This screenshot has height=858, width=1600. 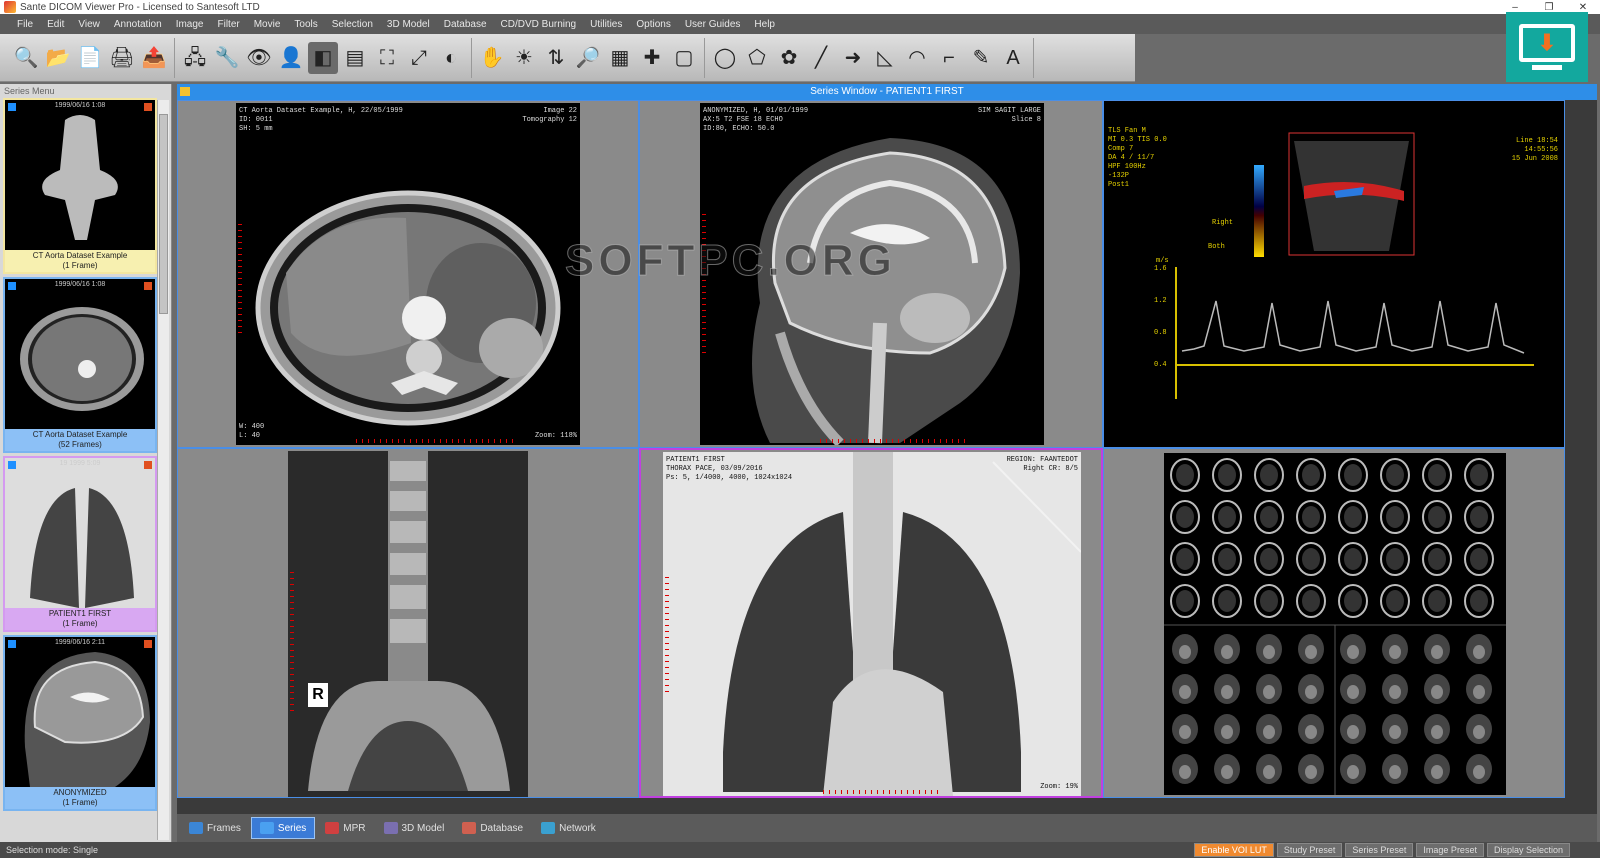 What do you see at coordinates (789, 58) in the screenshot?
I see `color-button: ✿` at bounding box center [789, 58].